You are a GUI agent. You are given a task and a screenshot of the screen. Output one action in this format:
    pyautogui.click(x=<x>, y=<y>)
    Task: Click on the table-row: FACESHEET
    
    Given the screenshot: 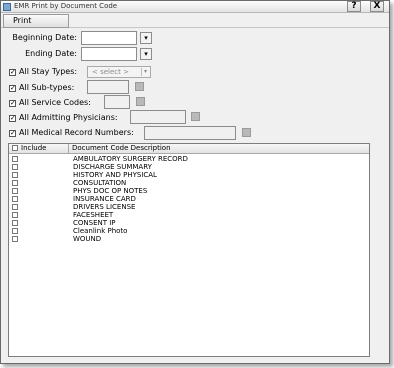 What is the action you would take?
    pyautogui.click(x=189, y=215)
    